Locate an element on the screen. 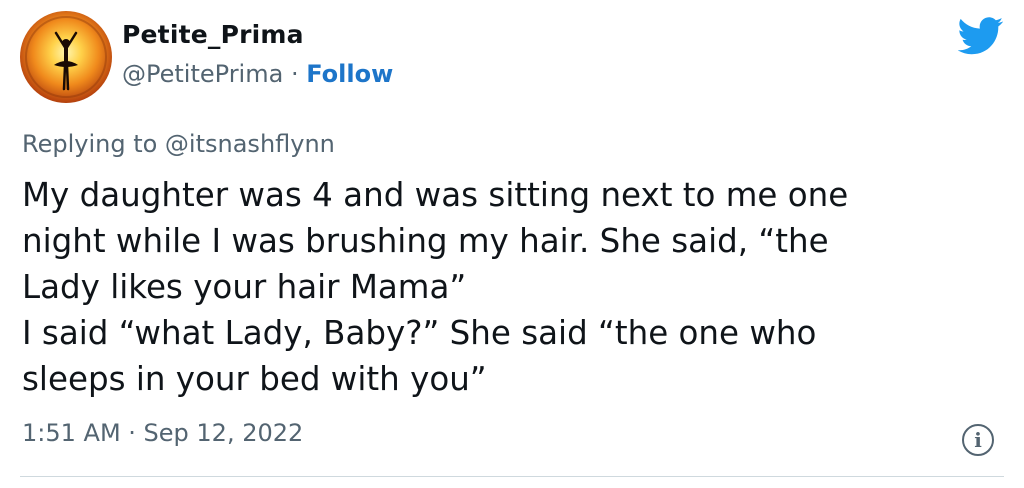  avatar is located at coordinates (66, 57).